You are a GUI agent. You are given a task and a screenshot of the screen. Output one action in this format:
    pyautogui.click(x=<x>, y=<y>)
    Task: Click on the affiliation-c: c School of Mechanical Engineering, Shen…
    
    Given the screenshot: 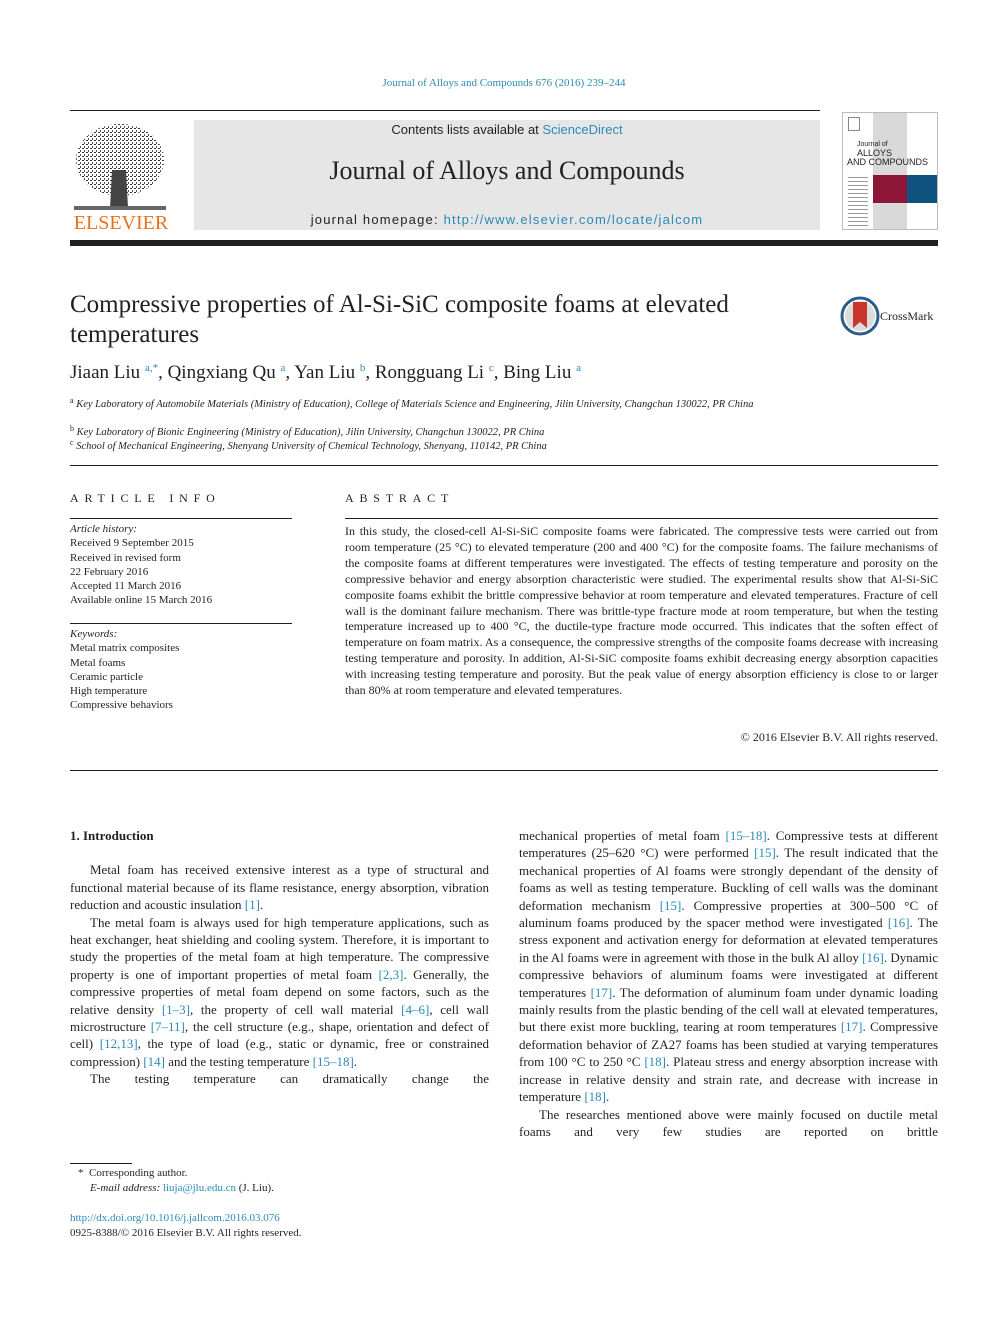 What is the action you would take?
    pyautogui.click(x=442, y=445)
    